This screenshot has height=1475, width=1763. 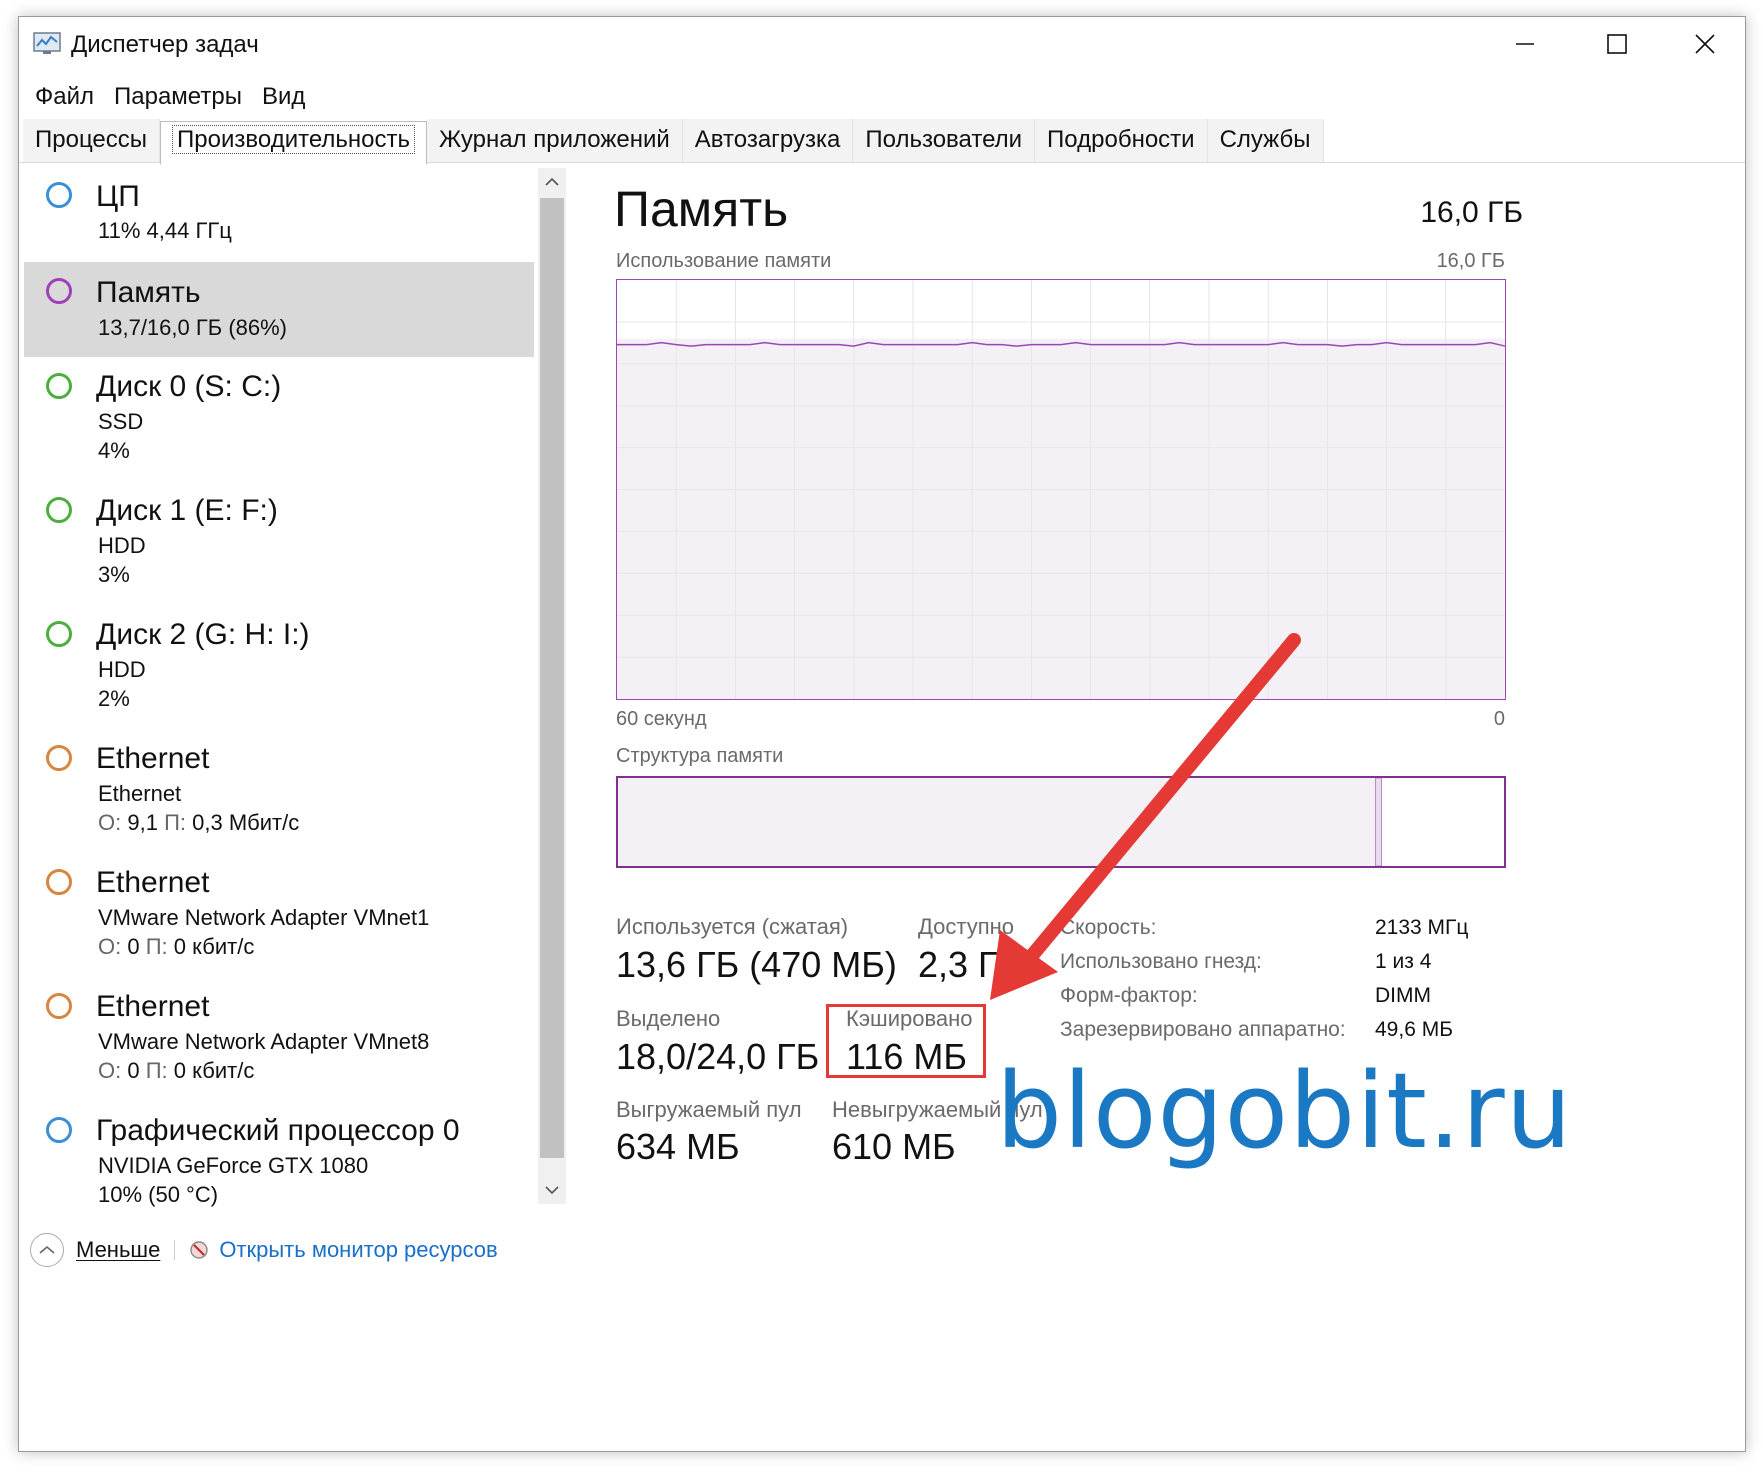 What do you see at coordinates (214, 1070) in the screenshot?
I see `receive-value: 0 кбит/с` at bounding box center [214, 1070].